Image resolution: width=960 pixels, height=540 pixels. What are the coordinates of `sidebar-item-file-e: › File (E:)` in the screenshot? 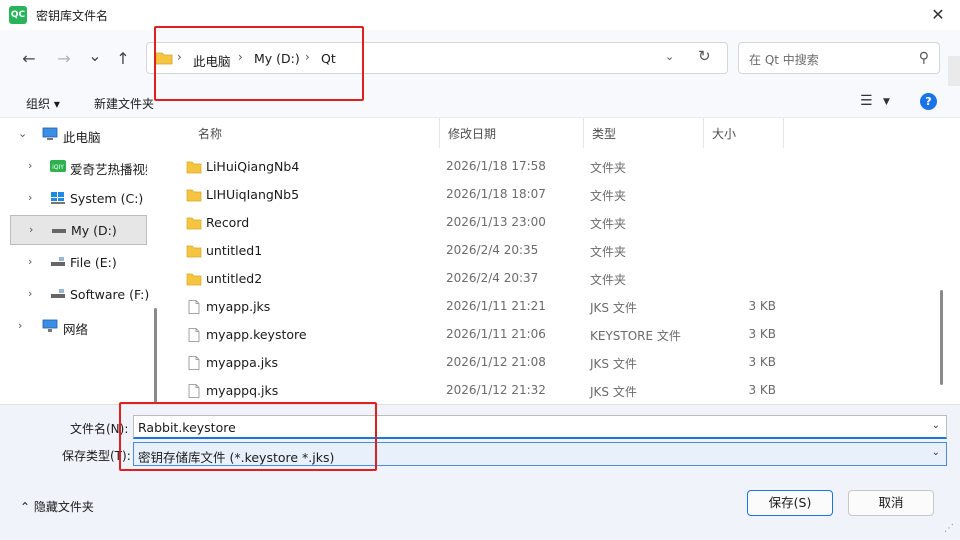 It's located at (78, 263).